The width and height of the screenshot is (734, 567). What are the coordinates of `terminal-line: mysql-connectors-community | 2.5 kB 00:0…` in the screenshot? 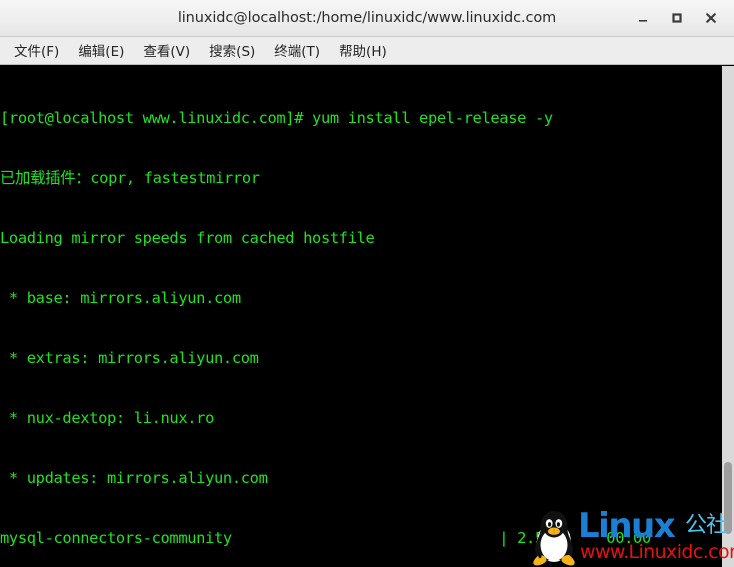 It's located at (325, 538).